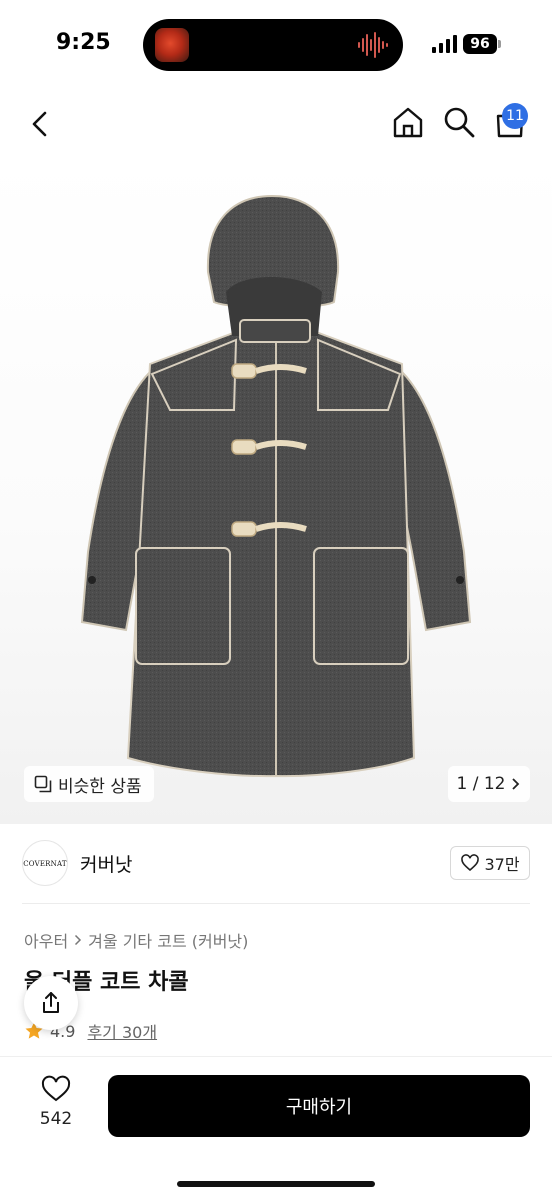 Image resolution: width=552 pixels, height=1200 pixels. Describe the element at coordinates (459, 122) in the screenshot. I see `search-icon` at that location.